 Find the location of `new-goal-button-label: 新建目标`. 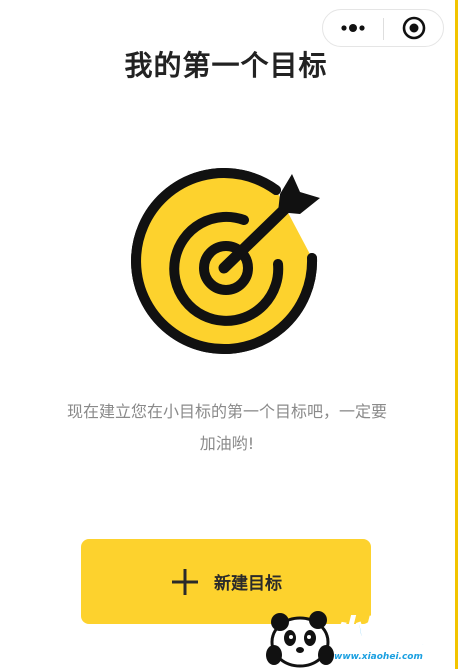

new-goal-button-label: 新建目标 is located at coordinates (248, 584).